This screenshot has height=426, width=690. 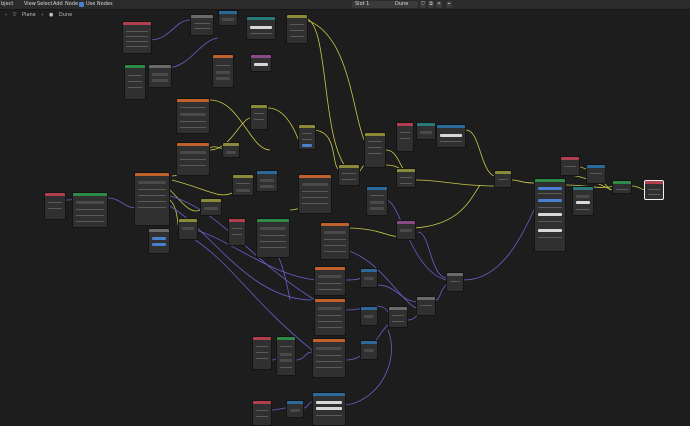 What do you see at coordinates (550, 215) in the screenshot?
I see `node-principled-bsdf` at bounding box center [550, 215].